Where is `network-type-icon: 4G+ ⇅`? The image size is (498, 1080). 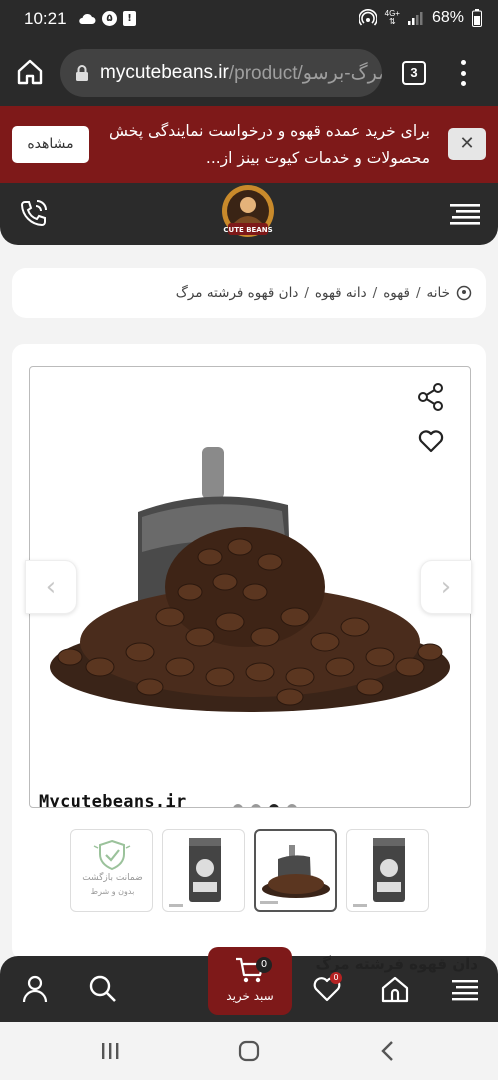 network-type-icon: 4G+ ⇅ is located at coordinates (392, 17).